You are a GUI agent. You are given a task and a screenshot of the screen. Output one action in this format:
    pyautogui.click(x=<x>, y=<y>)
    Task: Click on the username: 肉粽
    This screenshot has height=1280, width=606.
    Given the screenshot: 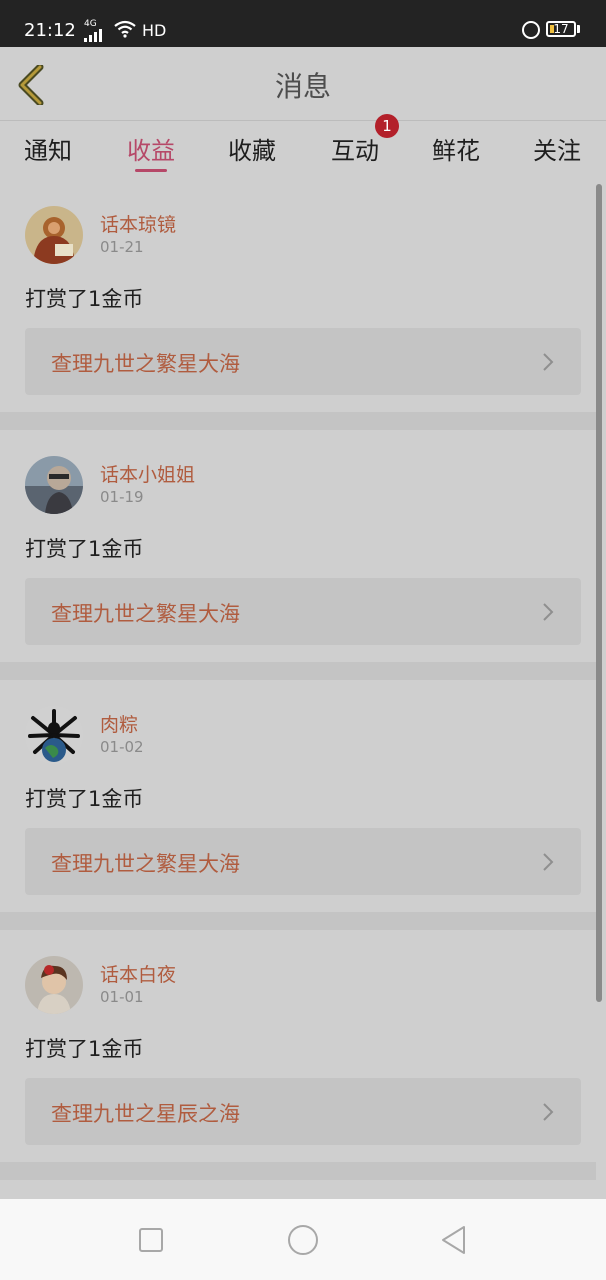 What is the action you would take?
    pyautogui.click(x=119, y=723)
    